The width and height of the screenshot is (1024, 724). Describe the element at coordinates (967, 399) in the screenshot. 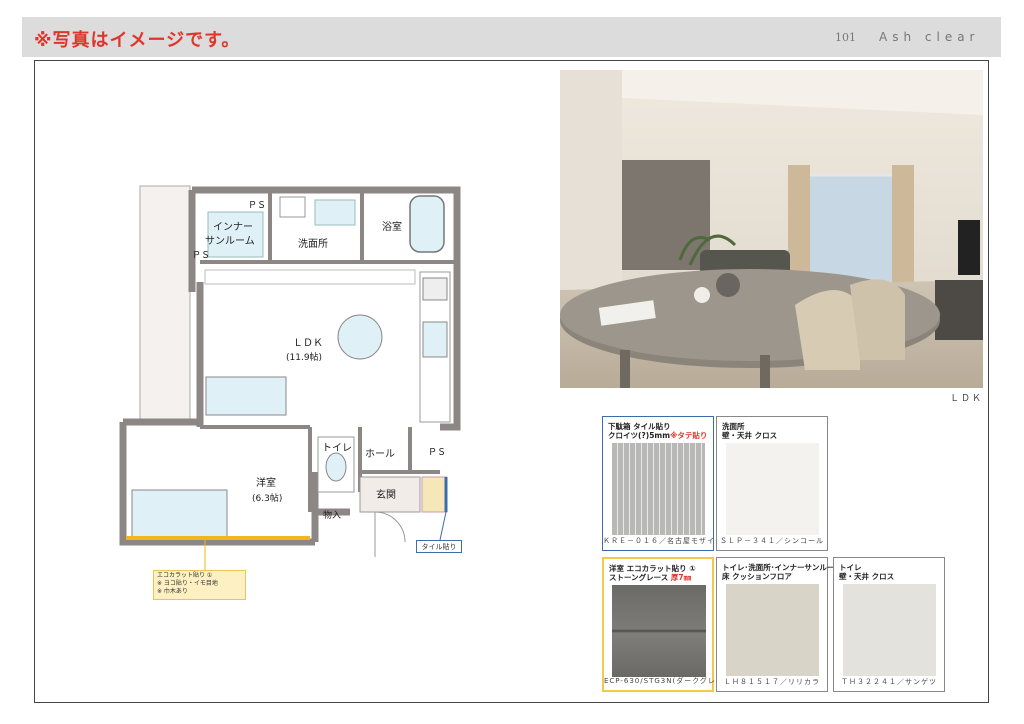

I see `photo-caption: ＬＤＫ` at that location.